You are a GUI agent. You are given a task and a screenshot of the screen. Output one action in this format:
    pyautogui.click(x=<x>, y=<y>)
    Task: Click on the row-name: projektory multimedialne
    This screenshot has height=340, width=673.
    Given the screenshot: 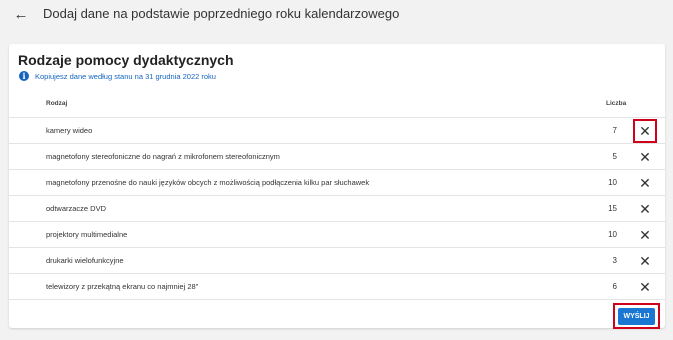 What is the action you would take?
    pyautogui.click(x=87, y=234)
    